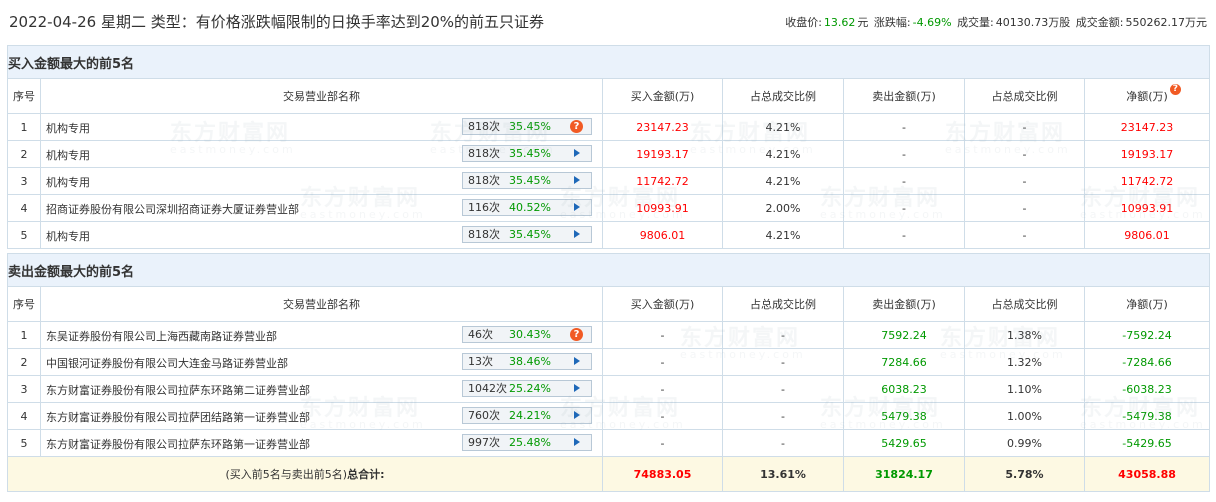 Image resolution: width=1216 pixels, height=502 pixels. What do you see at coordinates (321, 335) in the screenshot?
I see `dept-cell: 东吴证券股份有限公司上海西藏南路证券营业部 46次 30.43%?` at bounding box center [321, 335].